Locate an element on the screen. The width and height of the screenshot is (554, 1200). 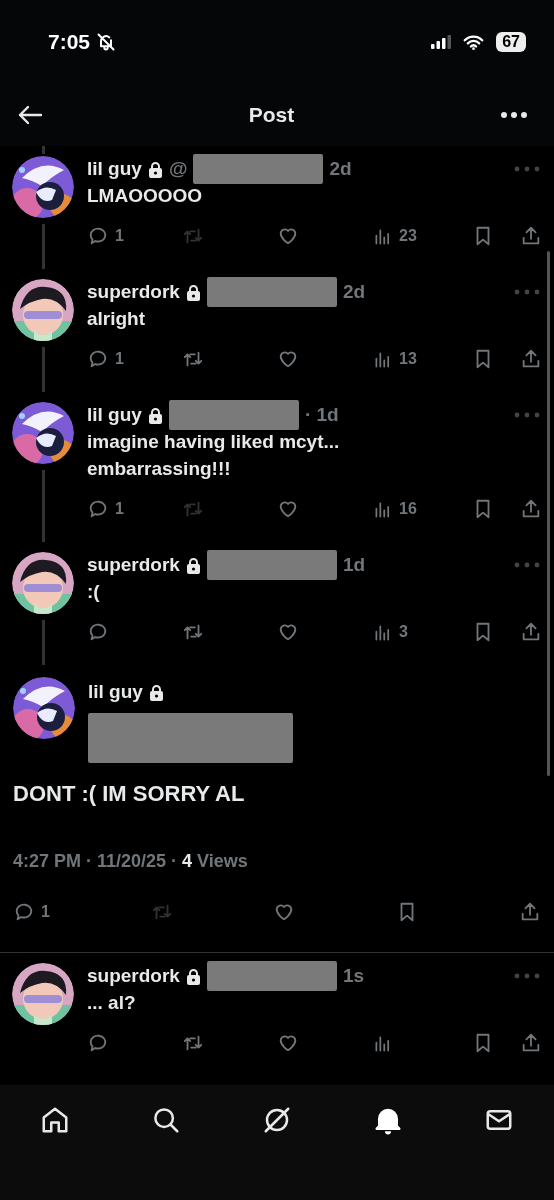
view-count: 23 is located at coordinates (408, 236).